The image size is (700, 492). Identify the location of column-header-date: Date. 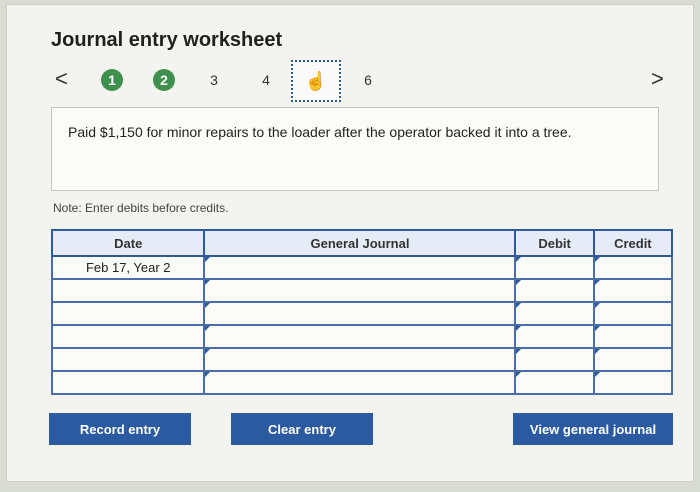
(128, 243).